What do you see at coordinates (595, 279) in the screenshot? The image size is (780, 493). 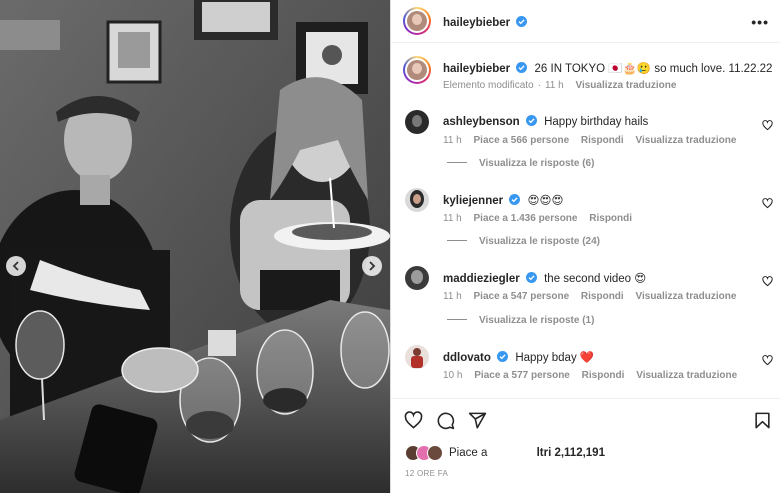 I see `comment-text: the second video 😍` at bounding box center [595, 279].